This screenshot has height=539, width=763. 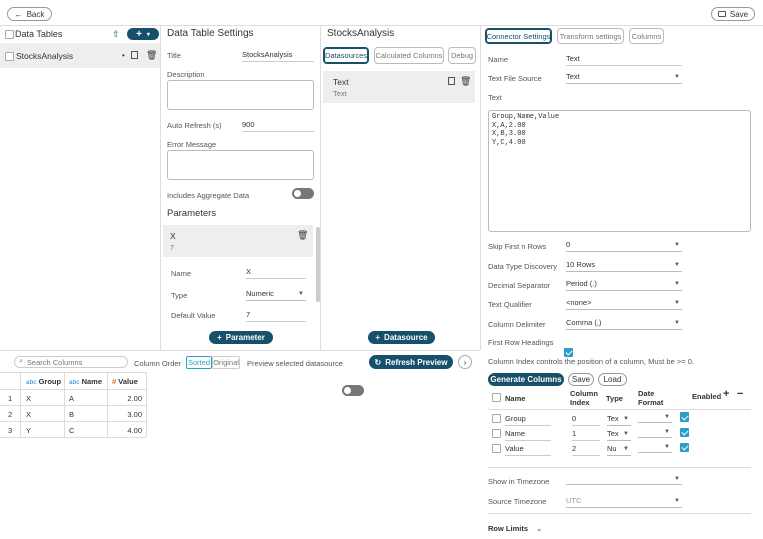 I want to click on add-column-icon: +, so click(x=726, y=394).